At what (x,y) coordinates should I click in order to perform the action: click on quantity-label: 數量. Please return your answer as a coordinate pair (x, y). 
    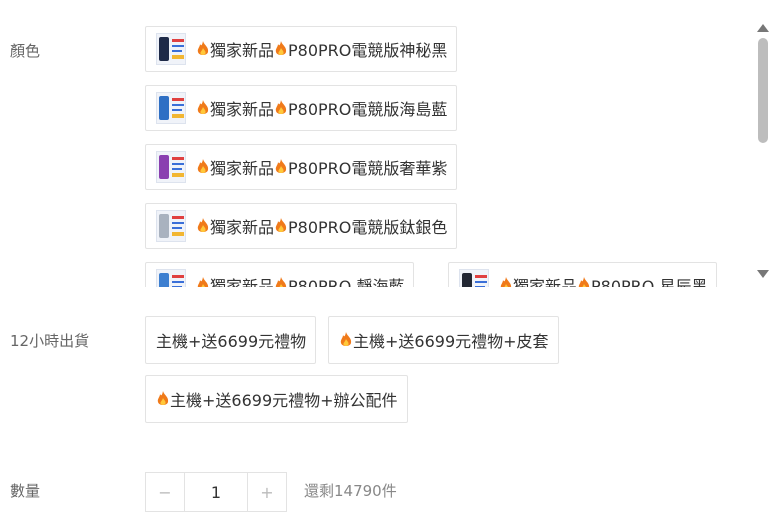
    Looking at the image, I should click on (25, 491).